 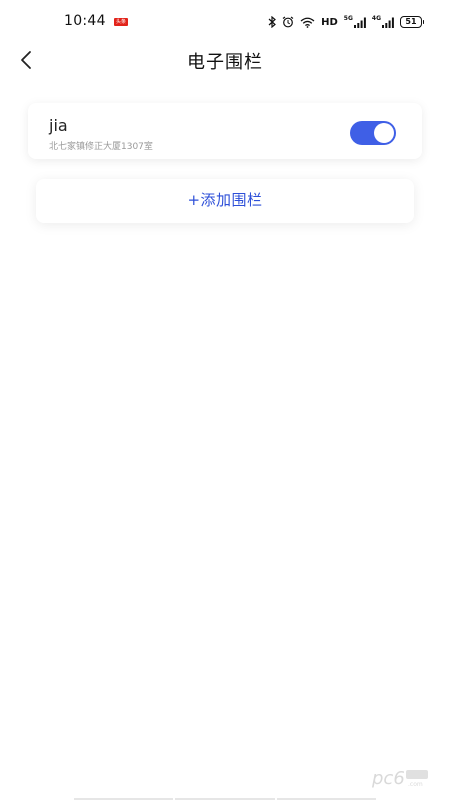 I want to click on fence-enable-toggle, so click(x=373, y=133).